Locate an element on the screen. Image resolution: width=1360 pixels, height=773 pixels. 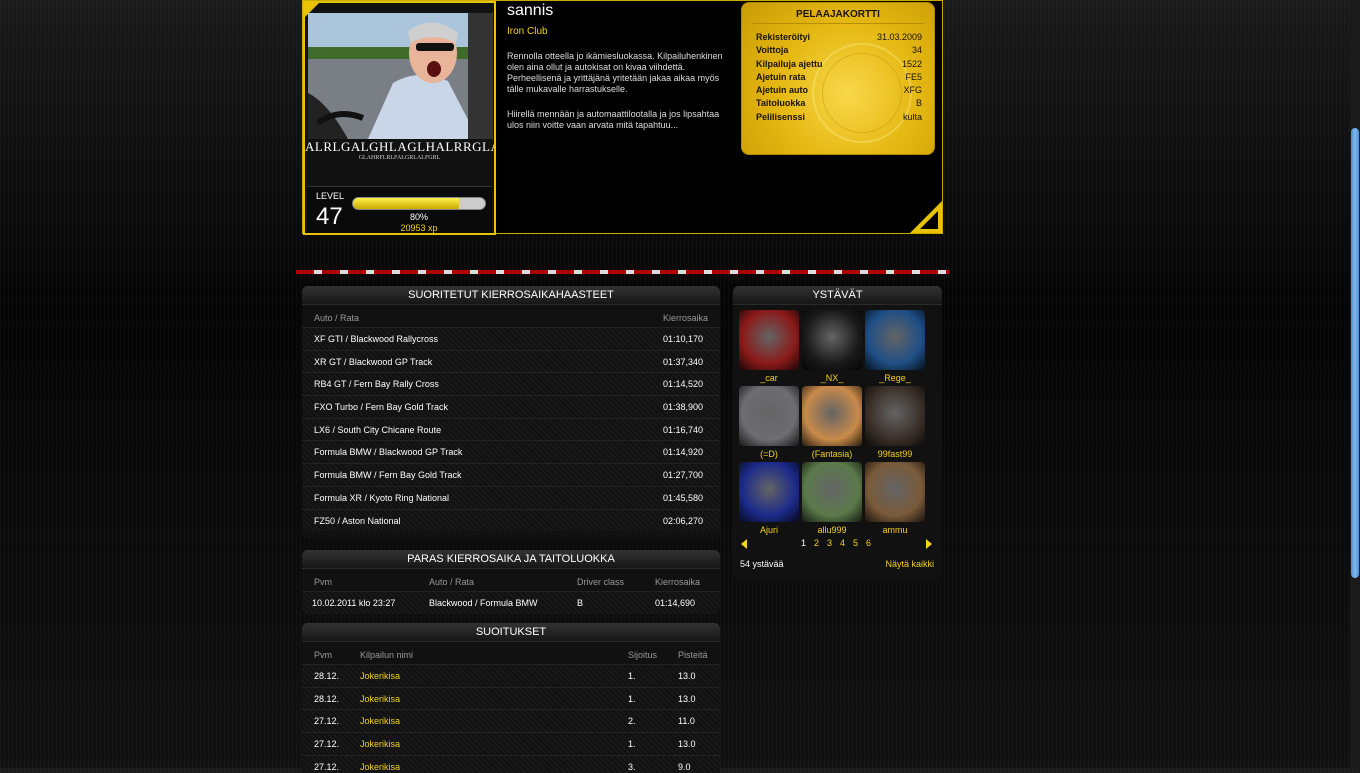
show-all-link: Näytä kaikki is located at coordinates (909, 564).